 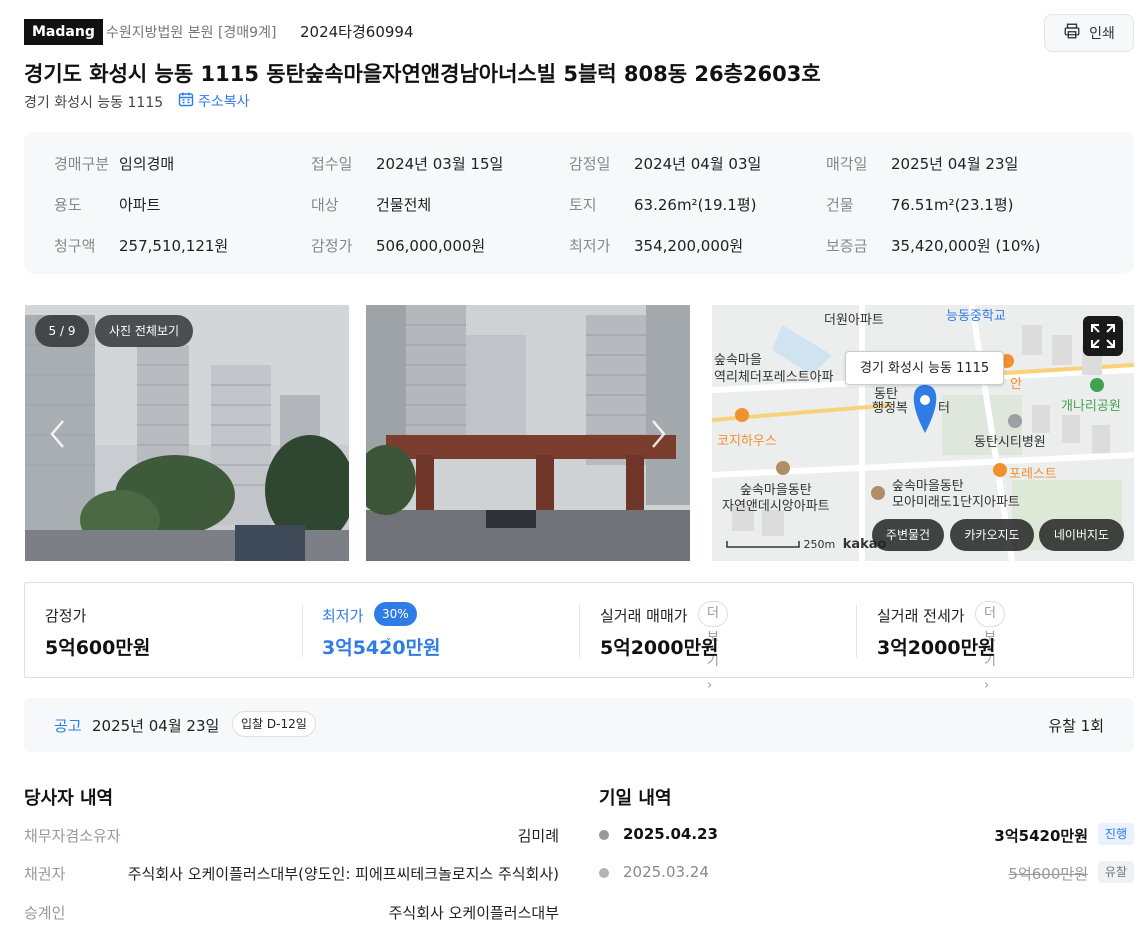 I want to click on party-role: 채무자겸소유자, so click(x=72, y=836).